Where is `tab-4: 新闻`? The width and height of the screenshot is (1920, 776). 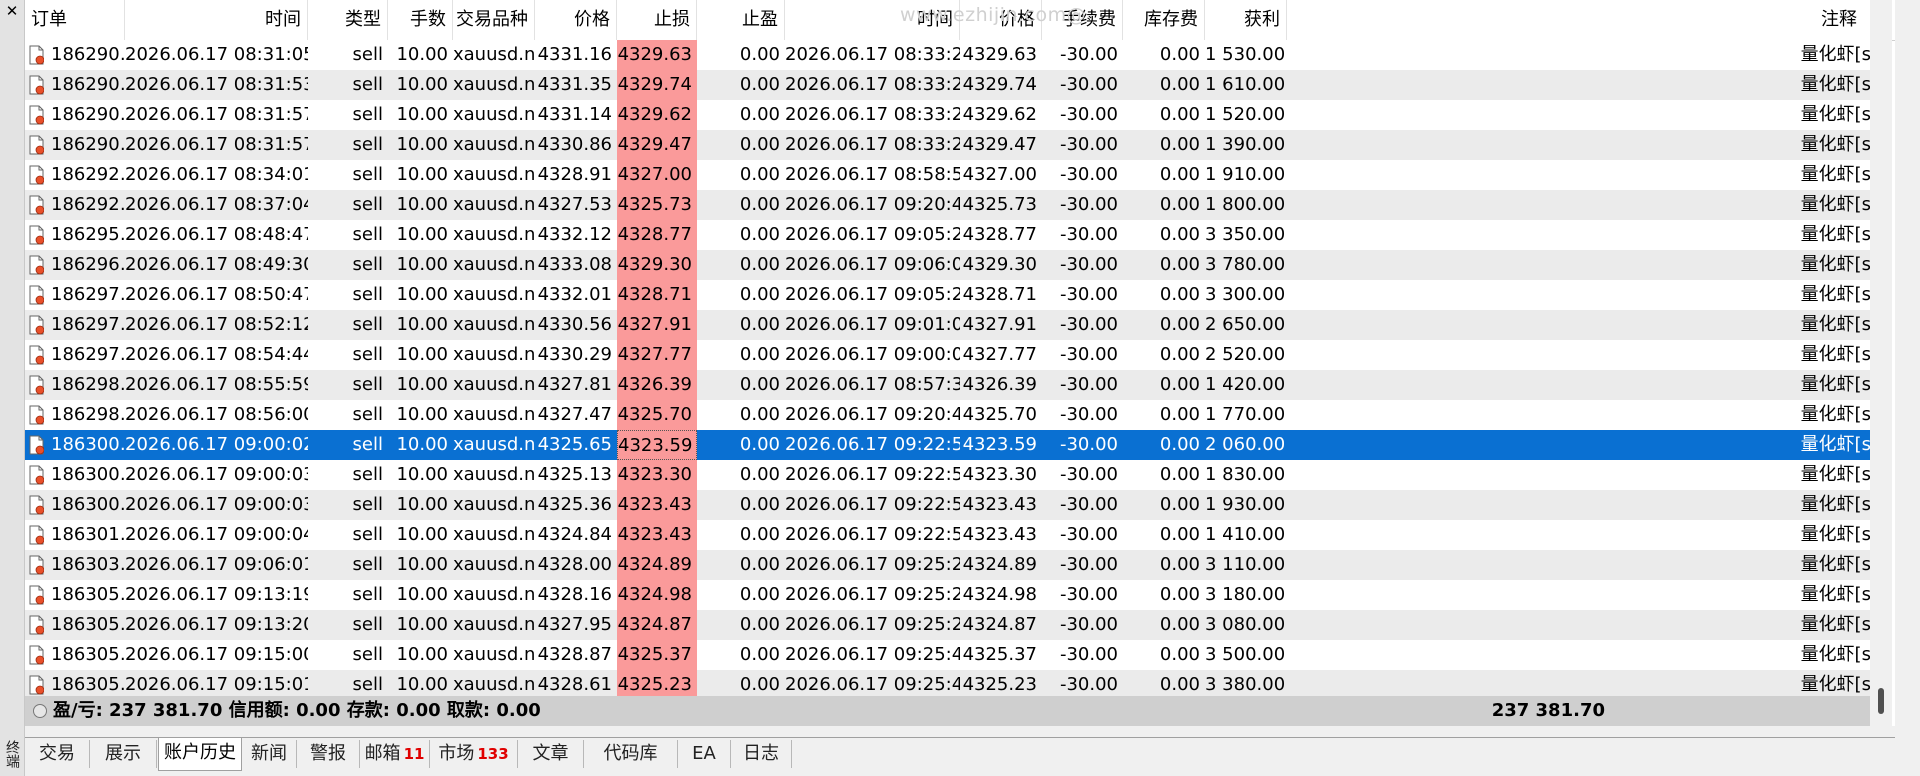 tab-4: 新闻 is located at coordinates (269, 754).